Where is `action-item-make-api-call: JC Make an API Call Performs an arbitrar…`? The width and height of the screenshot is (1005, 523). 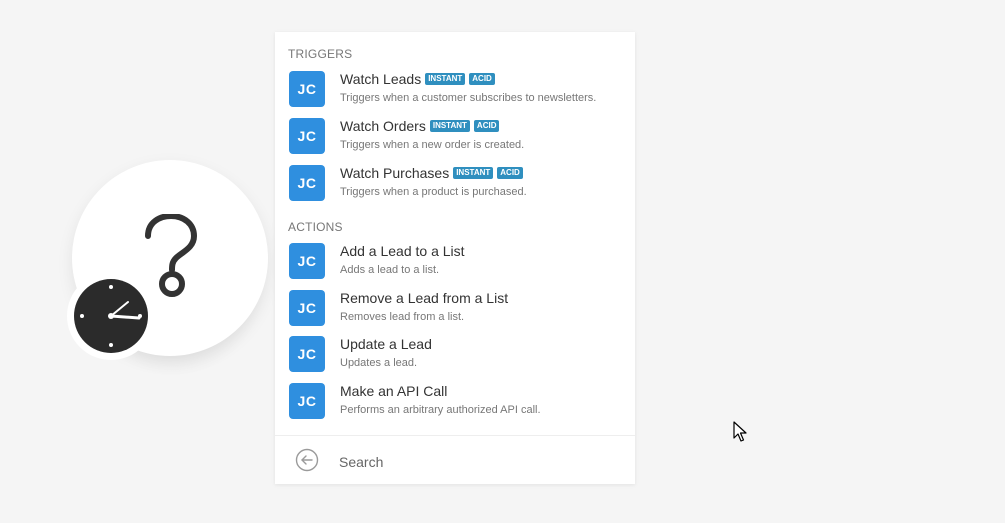
action-item-make-api-call: JC Make an API Call Performs an arbitrar… is located at coordinates (459, 402).